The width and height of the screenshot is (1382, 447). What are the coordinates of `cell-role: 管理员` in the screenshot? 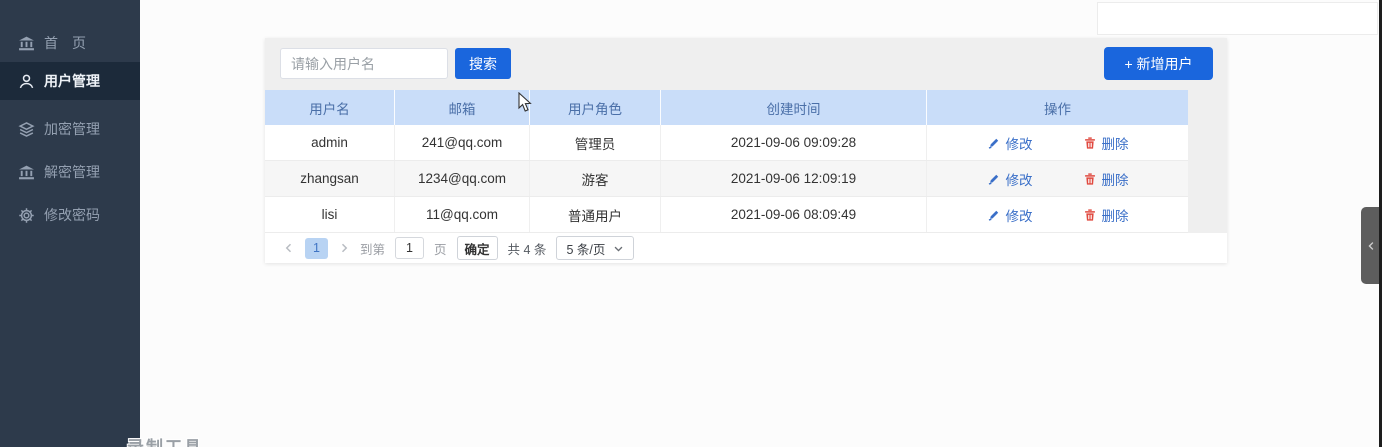 It's located at (595, 142).